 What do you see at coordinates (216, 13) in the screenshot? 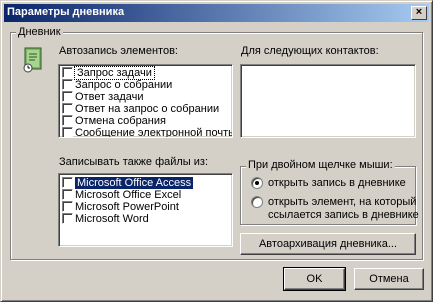
I see `title-bar: Параметры дневника ×` at bounding box center [216, 13].